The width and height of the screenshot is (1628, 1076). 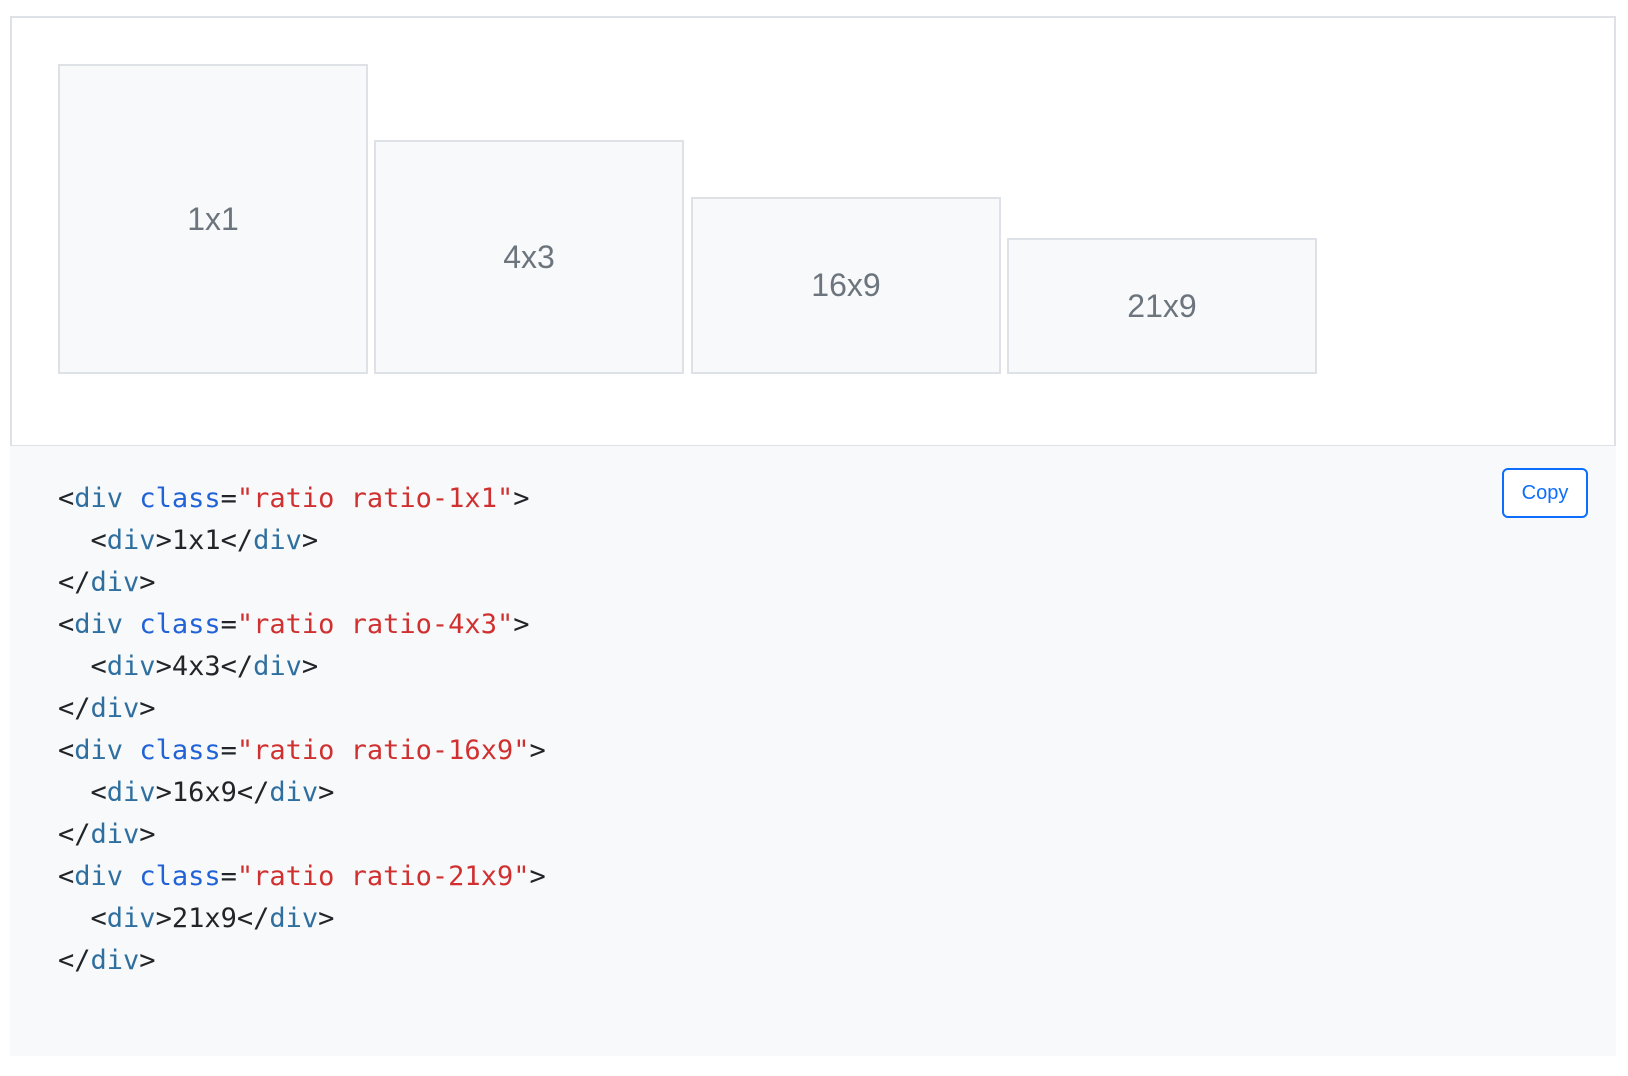 I want to click on ratio-label: 21x9, so click(x=1162, y=305).